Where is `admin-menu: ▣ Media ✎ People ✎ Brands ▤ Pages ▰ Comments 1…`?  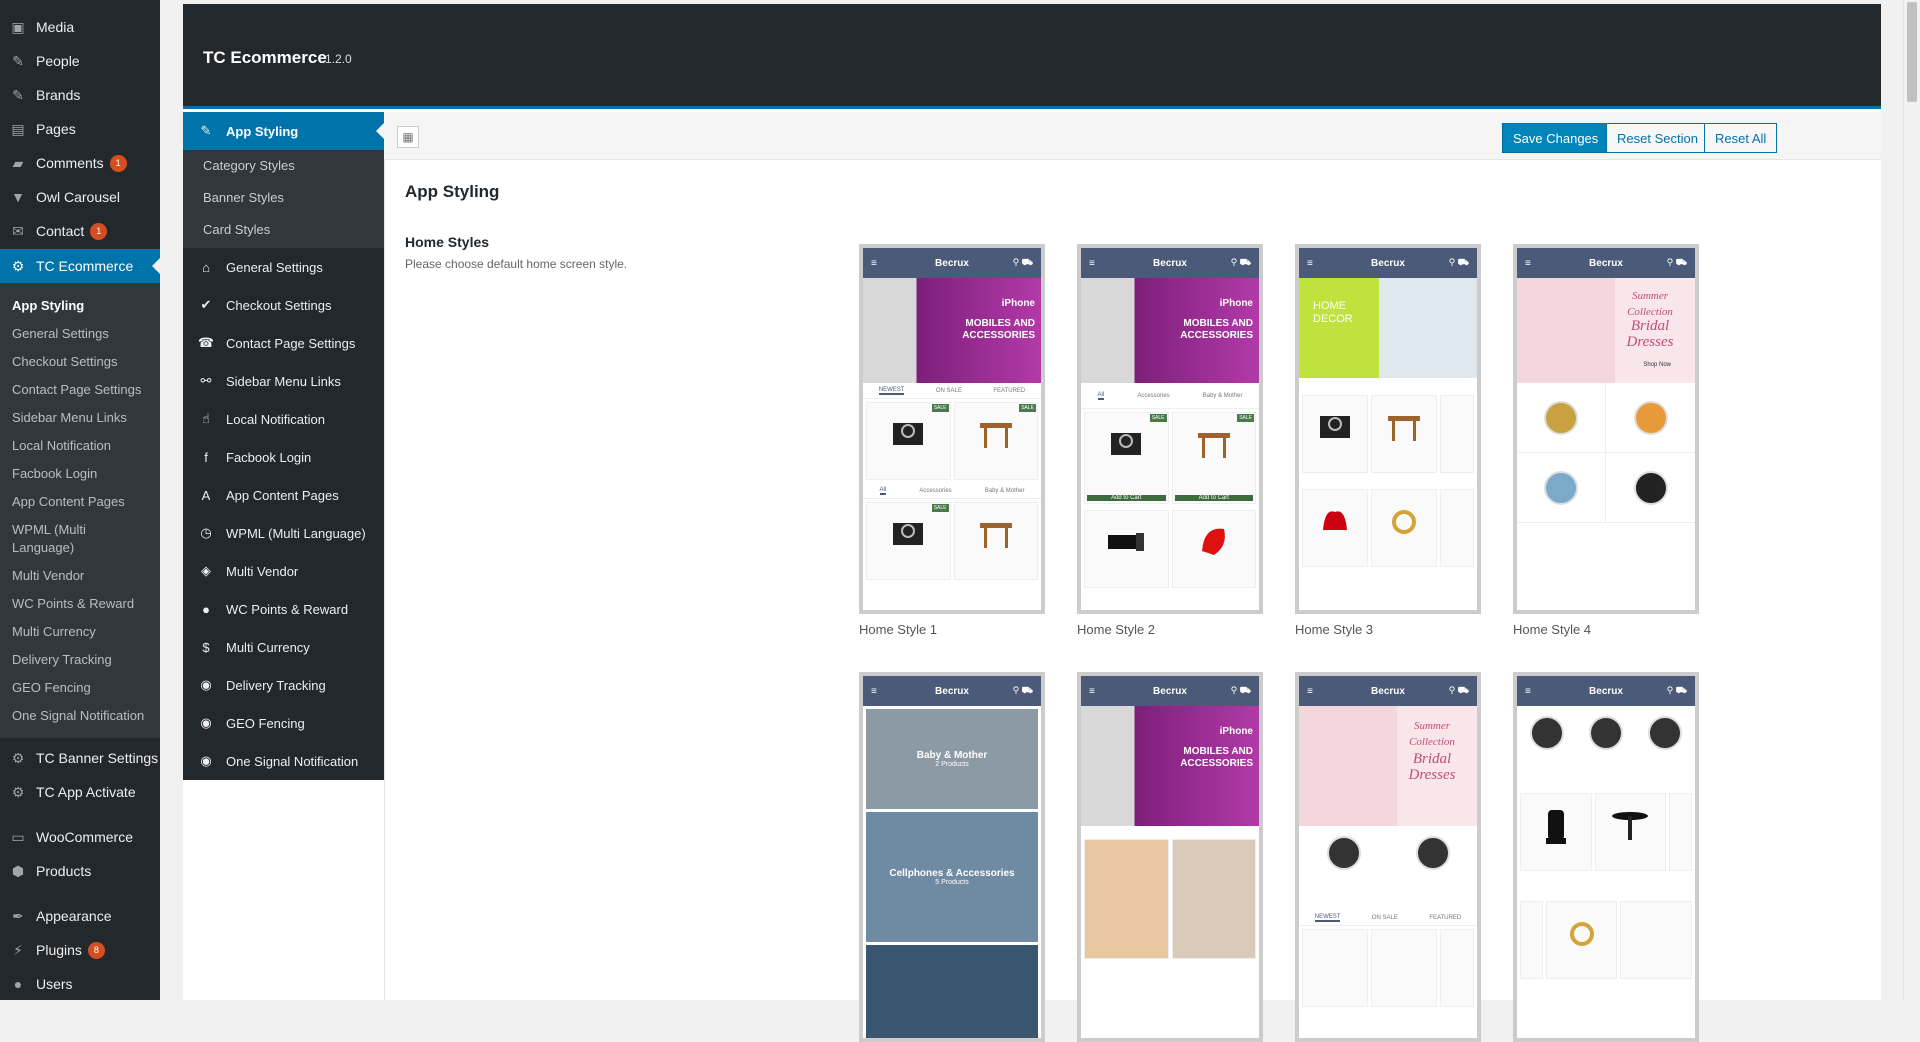
admin-menu: ▣ Media ✎ People ✎ Brands ▤ Pages ▰ Comments 1… is located at coordinates (80, 500).